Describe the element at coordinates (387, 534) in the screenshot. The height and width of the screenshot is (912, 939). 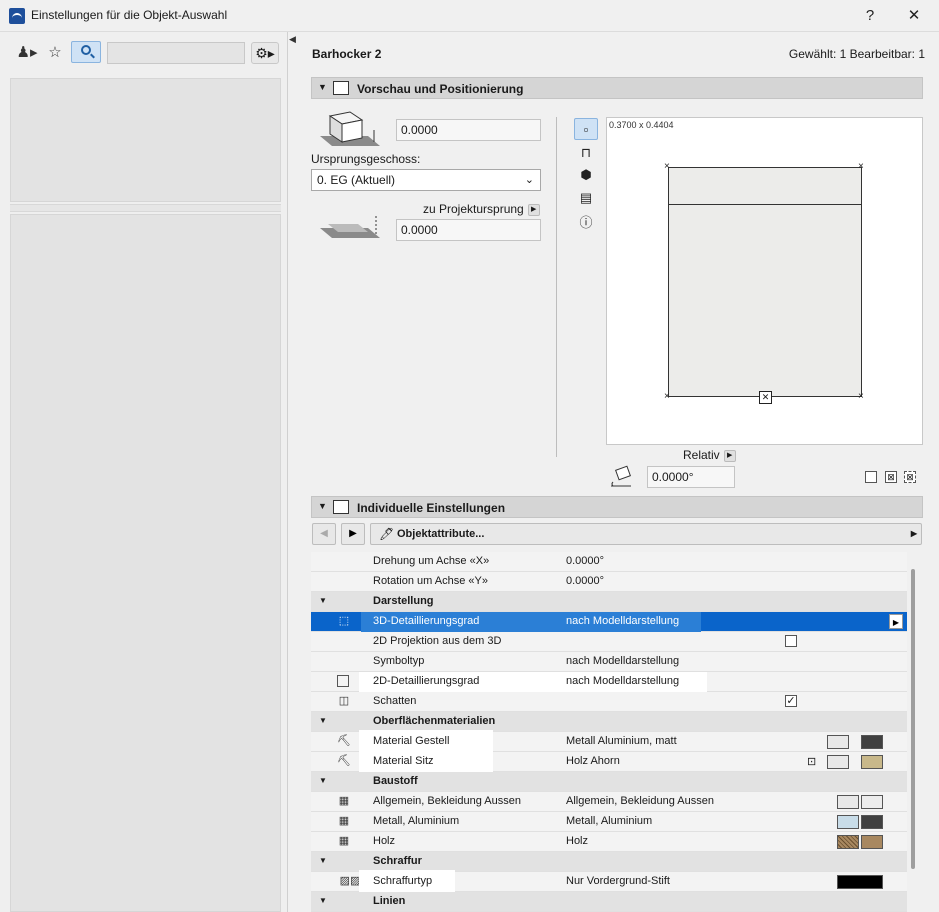
I see `pen-icon: 🖊` at that location.